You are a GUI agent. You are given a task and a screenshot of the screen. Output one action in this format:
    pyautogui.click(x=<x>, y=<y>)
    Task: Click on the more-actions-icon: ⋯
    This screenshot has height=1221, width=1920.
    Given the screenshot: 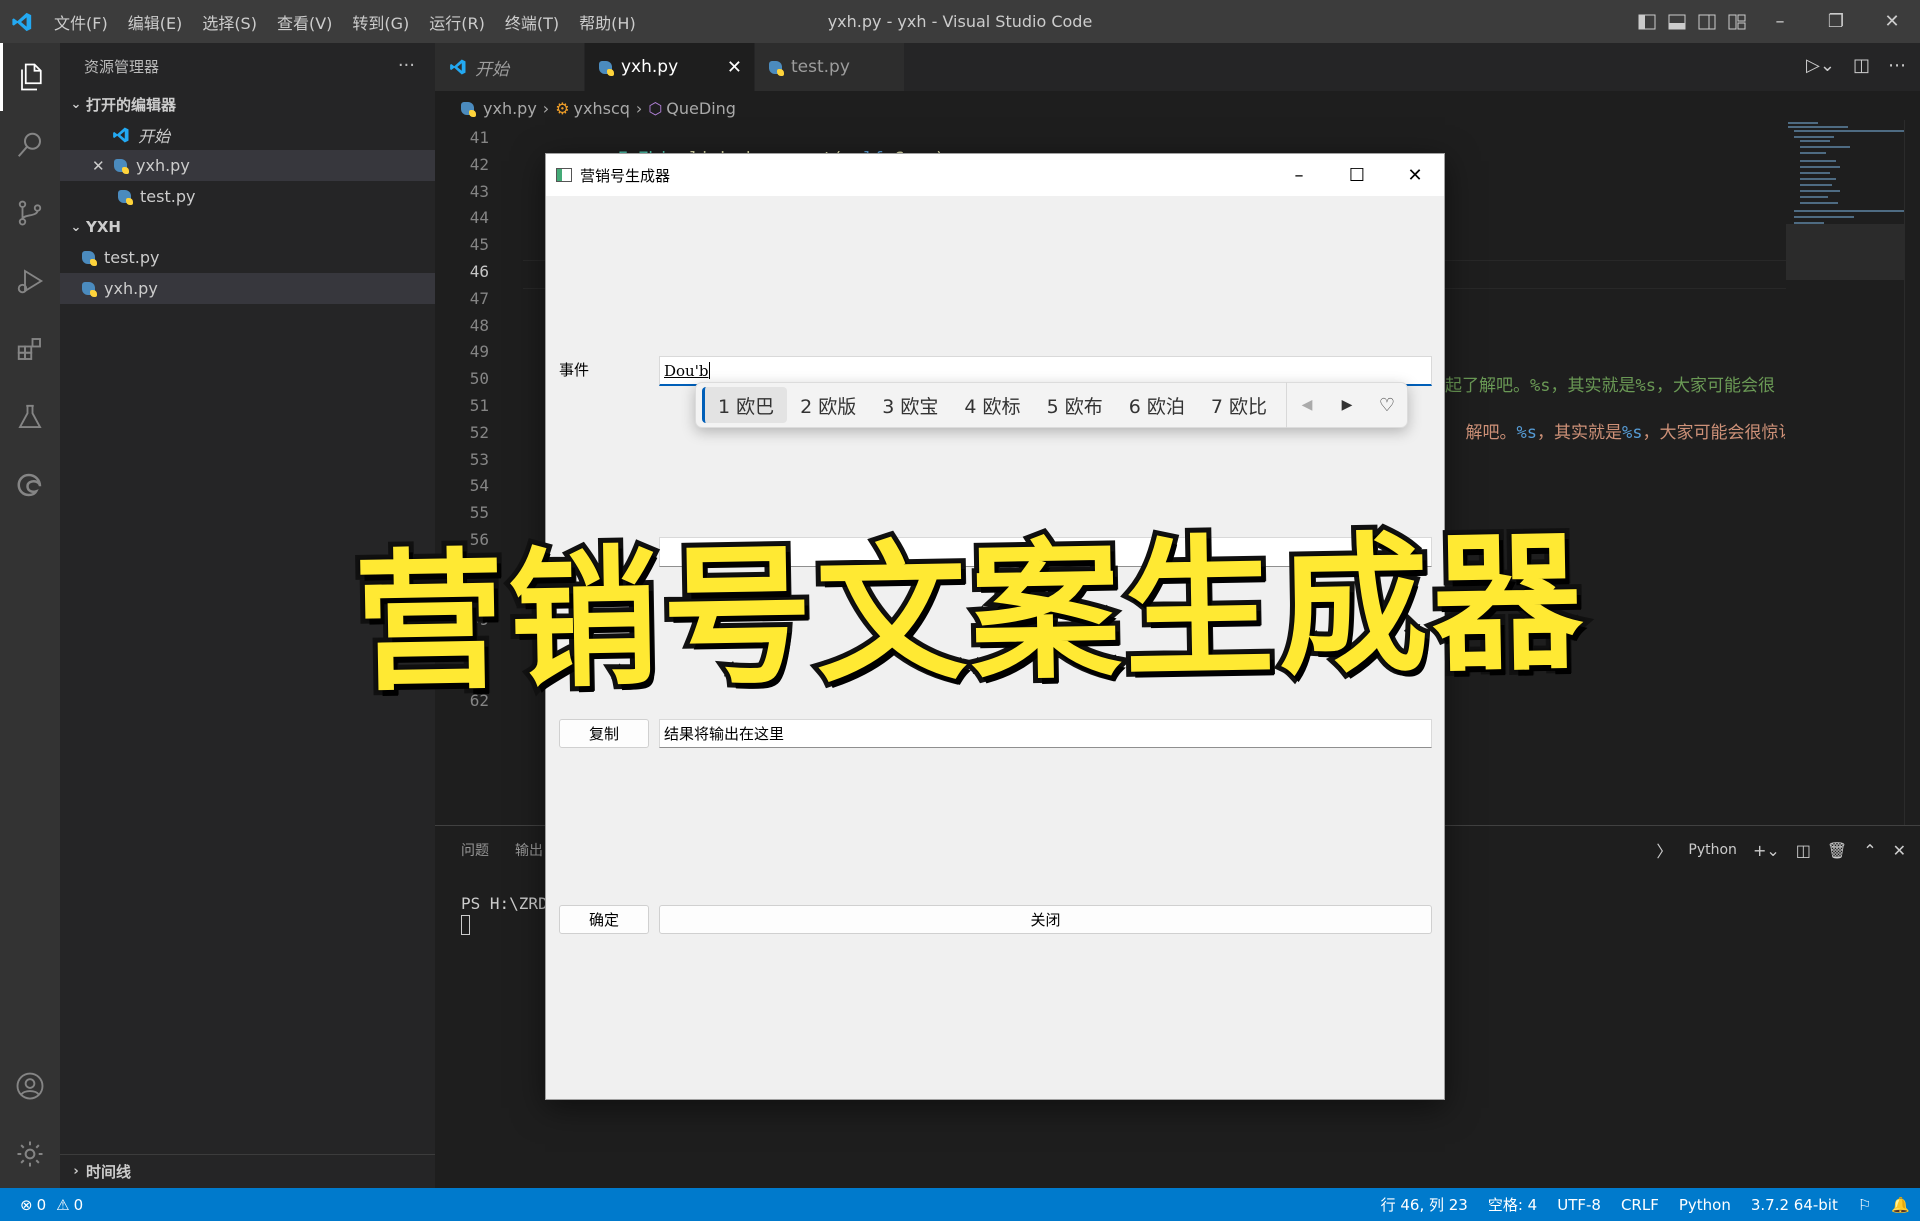 What is the action you would take?
    pyautogui.click(x=1897, y=65)
    